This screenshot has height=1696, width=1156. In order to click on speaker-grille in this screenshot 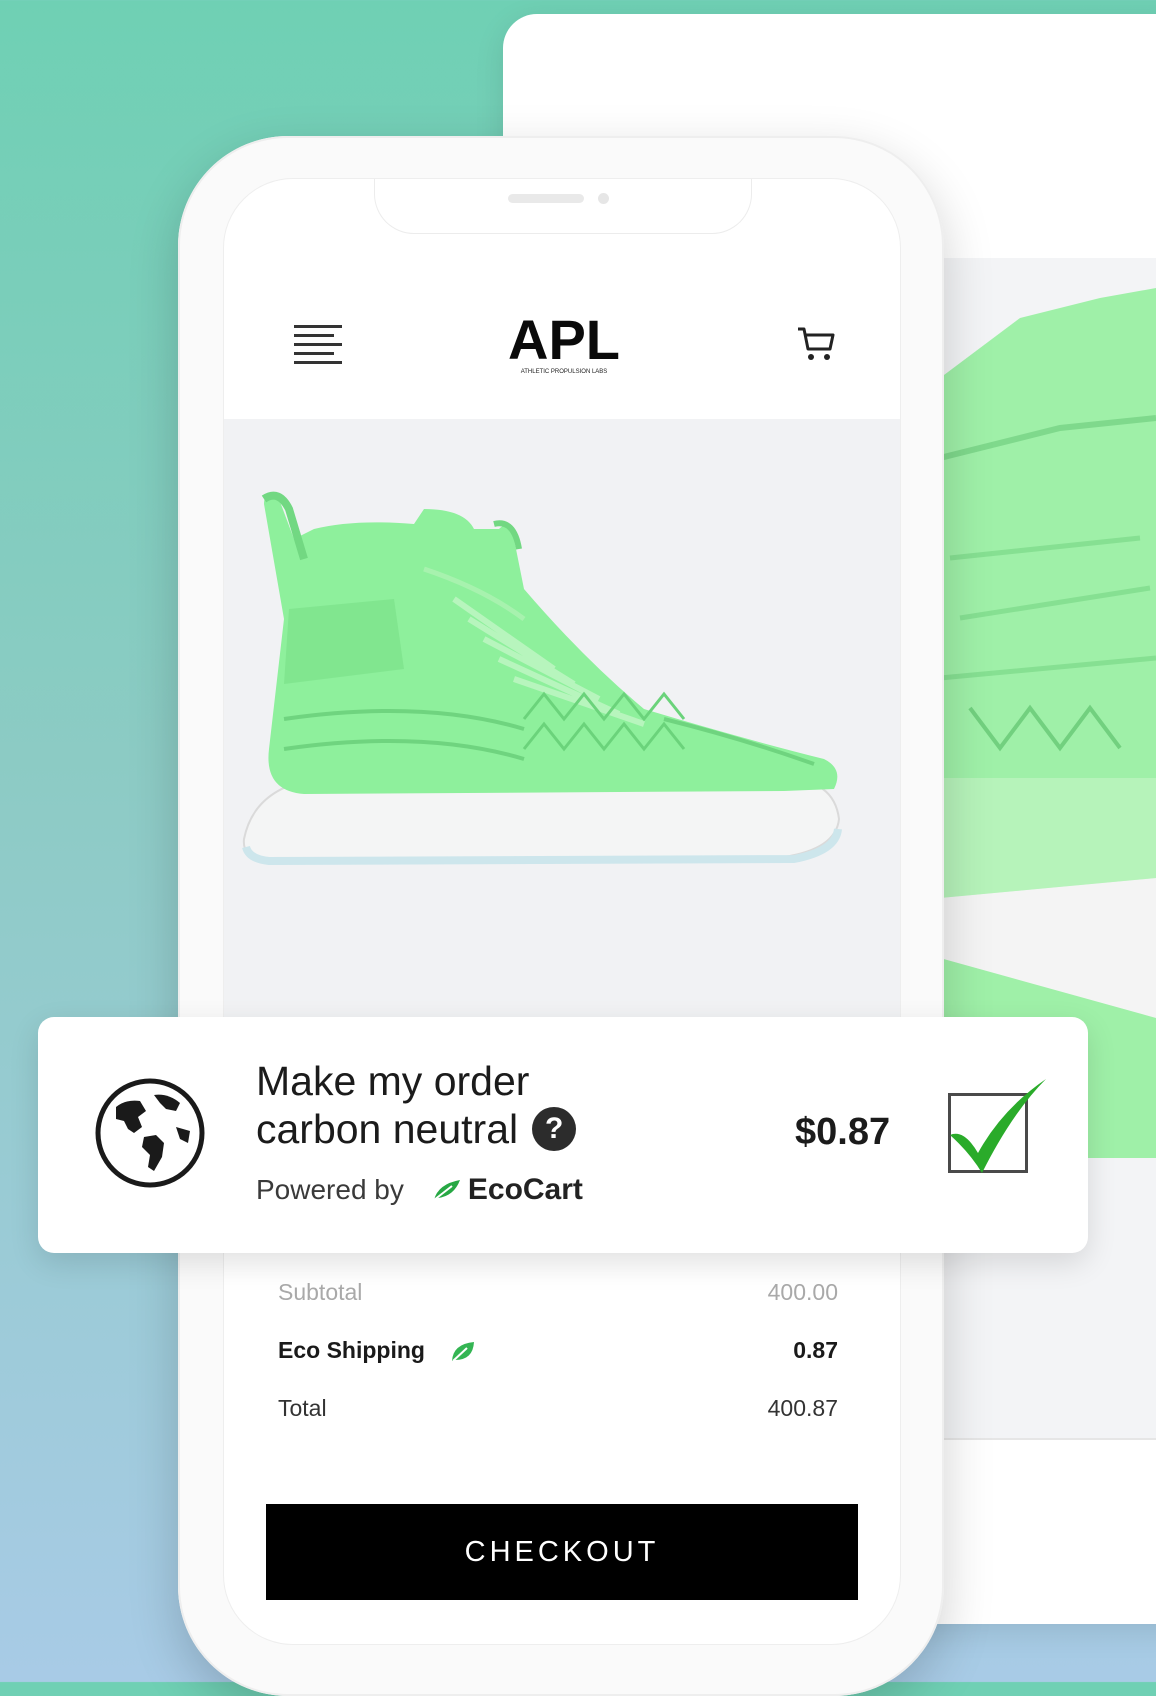, I will do `click(546, 198)`.